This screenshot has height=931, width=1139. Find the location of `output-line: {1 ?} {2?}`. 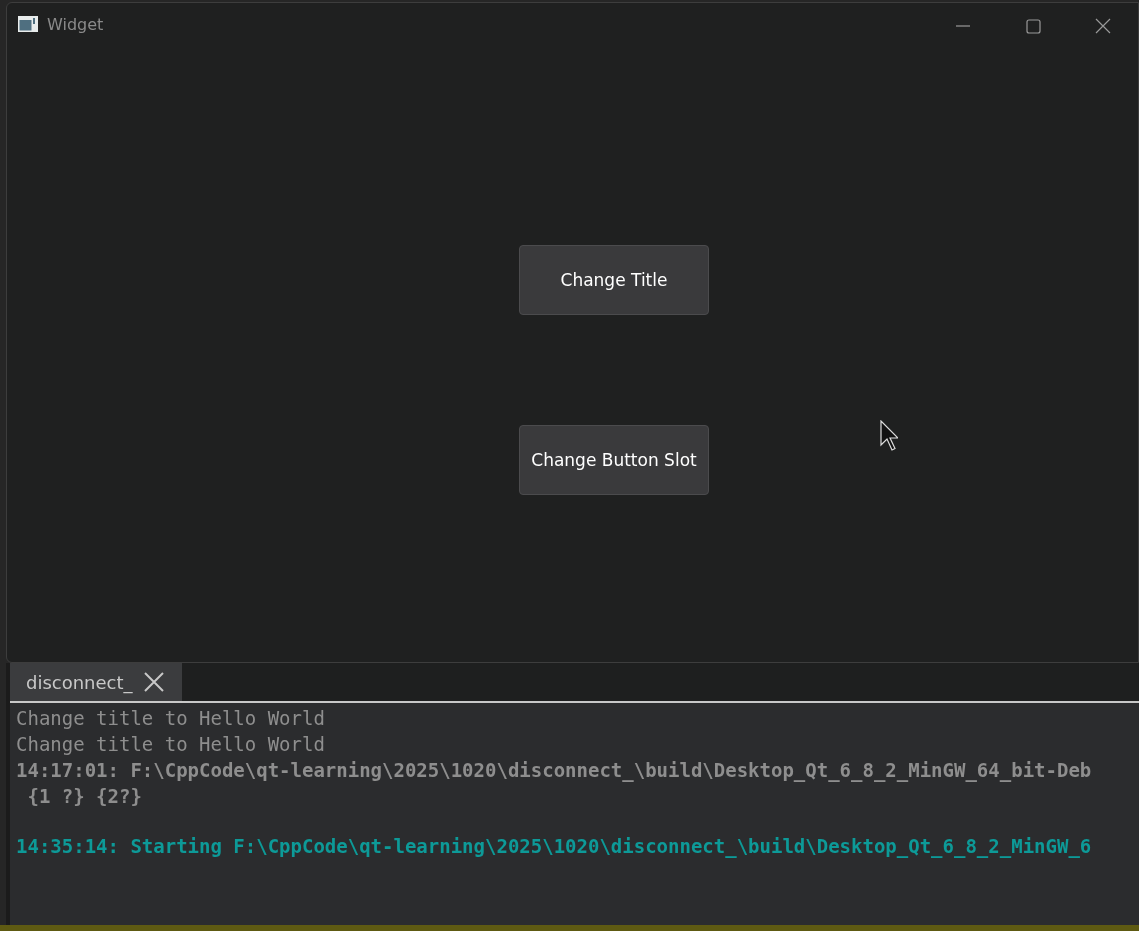

output-line: {1 ?} {2?} is located at coordinates (84, 796).